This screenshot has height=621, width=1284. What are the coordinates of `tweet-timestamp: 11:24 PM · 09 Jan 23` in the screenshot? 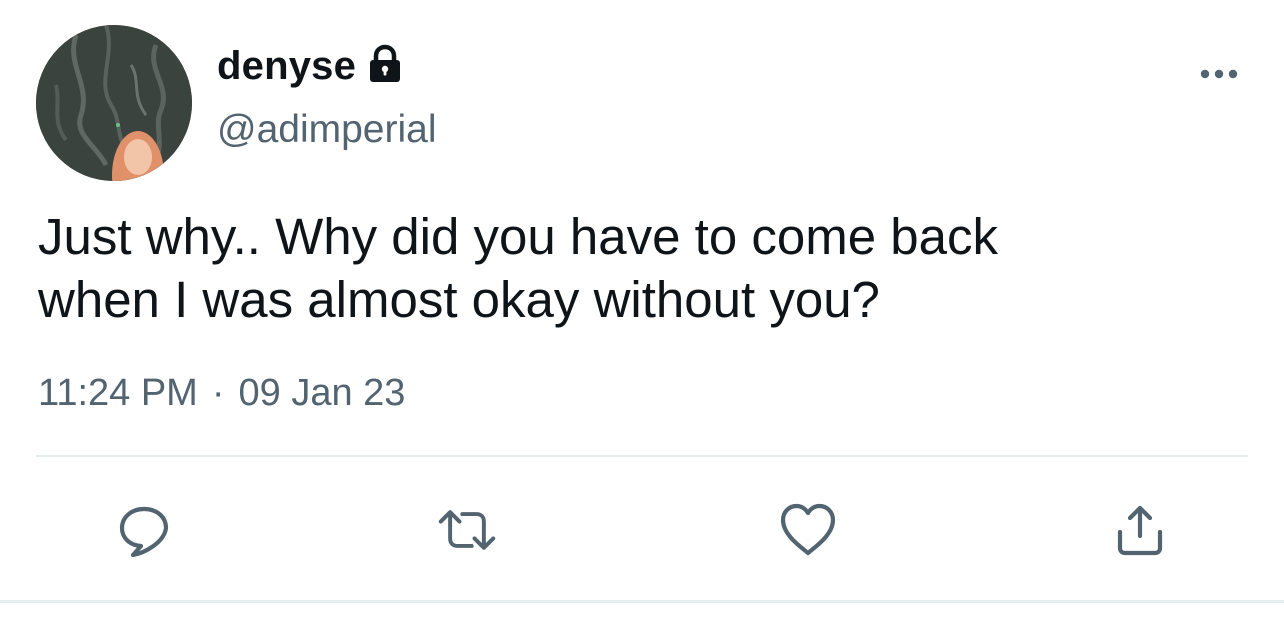 It's located at (221, 393).